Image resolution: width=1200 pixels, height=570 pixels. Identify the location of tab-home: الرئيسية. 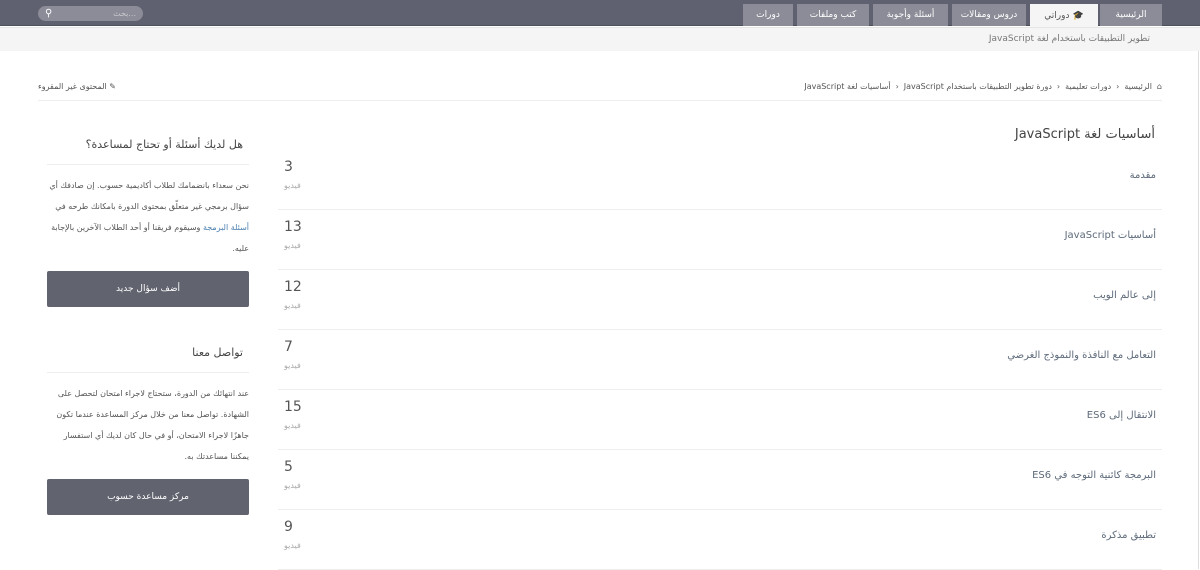
(1131, 15).